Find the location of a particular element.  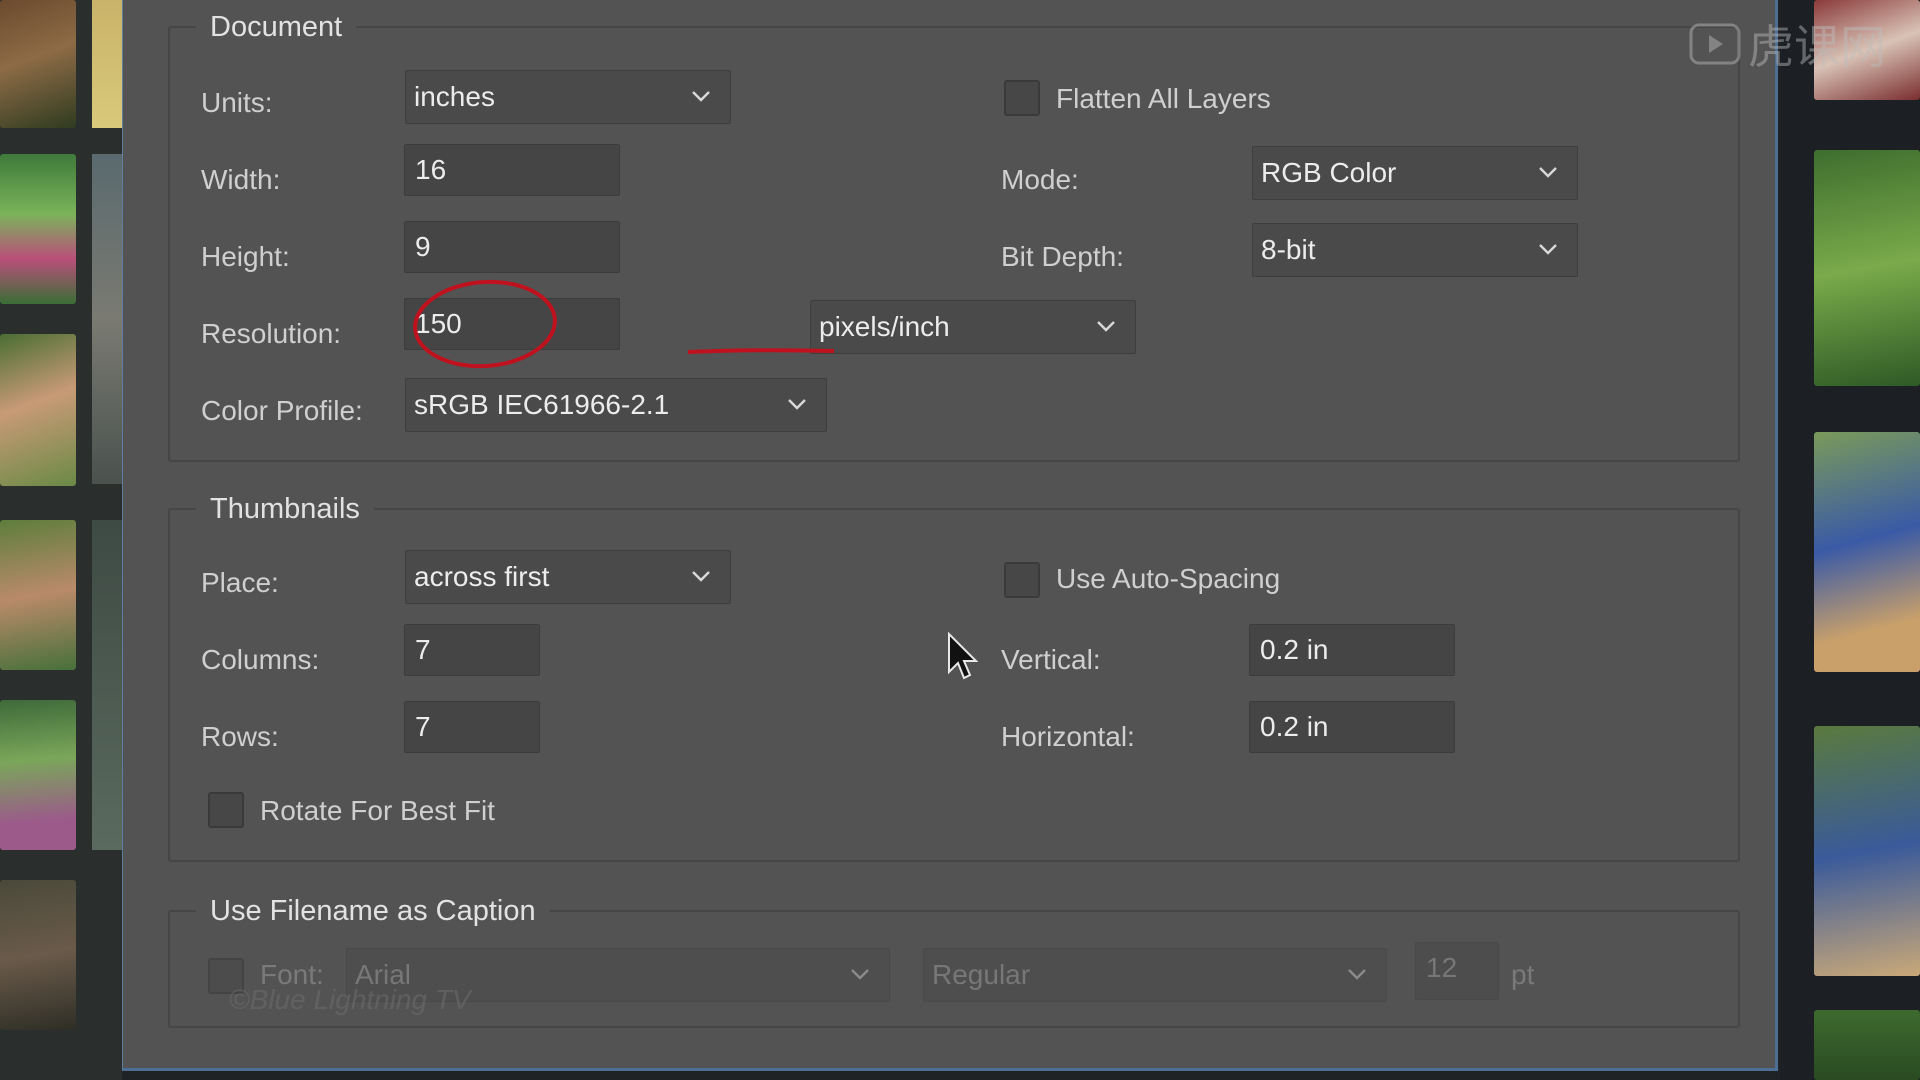

place-label: Place: is located at coordinates (240, 582).